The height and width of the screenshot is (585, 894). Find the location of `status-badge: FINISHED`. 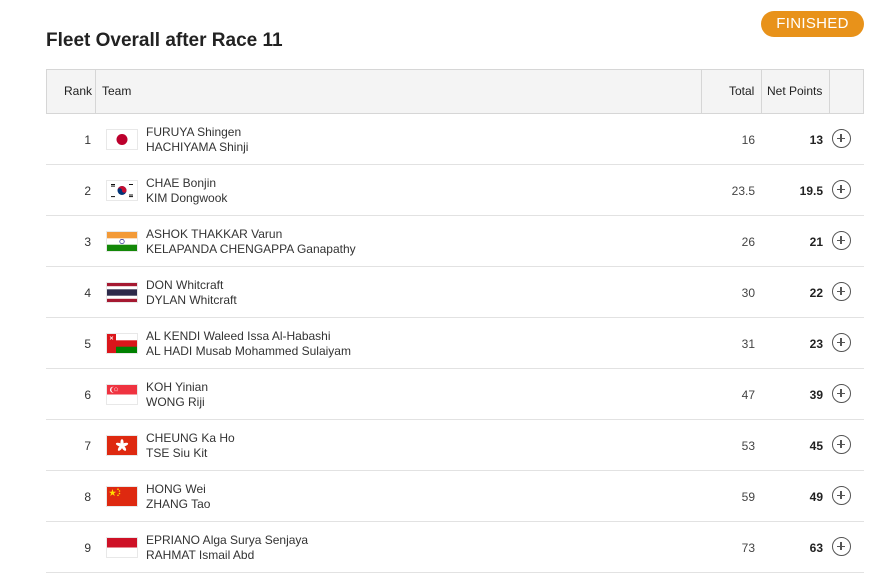

status-badge: FINISHED is located at coordinates (812, 24).